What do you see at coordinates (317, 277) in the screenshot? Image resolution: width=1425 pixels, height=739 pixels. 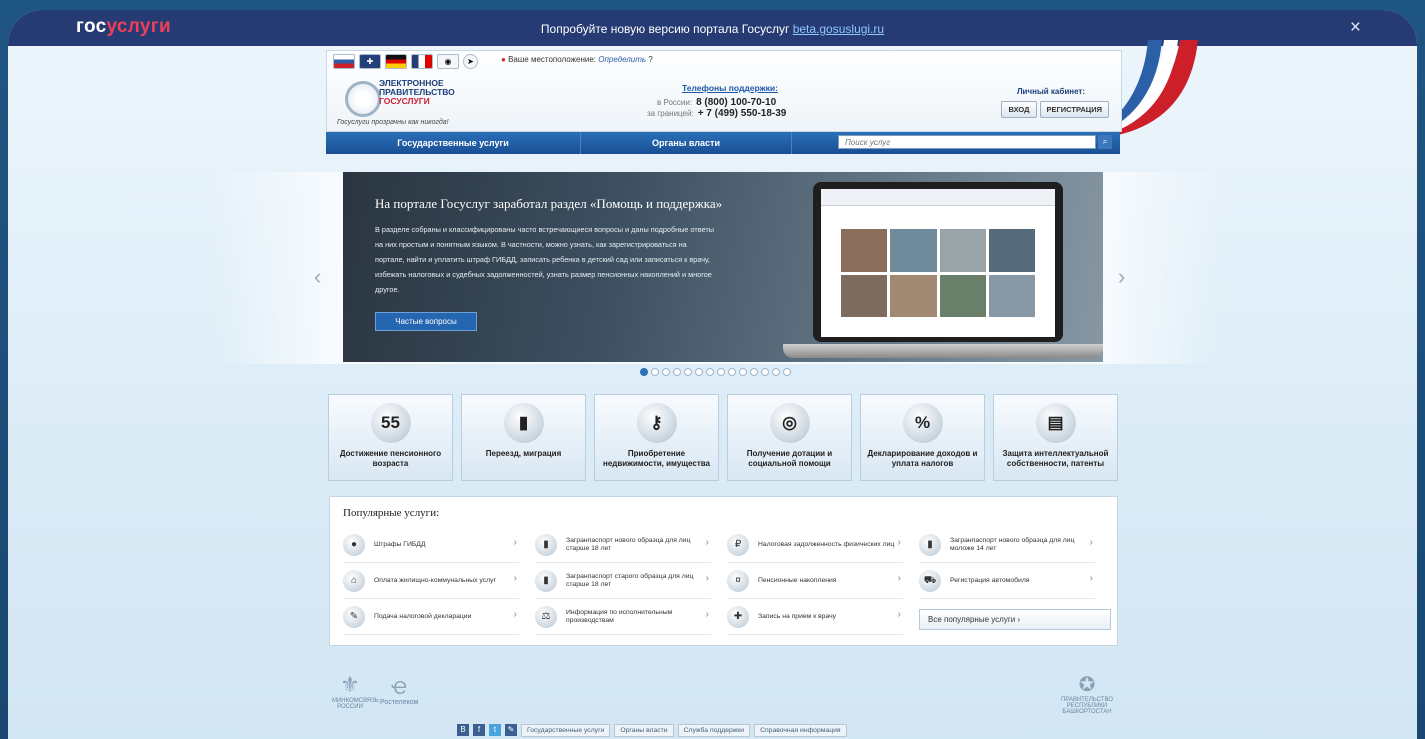 I see `slider-prev-icon: ‹` at bounding box center [317, 277].